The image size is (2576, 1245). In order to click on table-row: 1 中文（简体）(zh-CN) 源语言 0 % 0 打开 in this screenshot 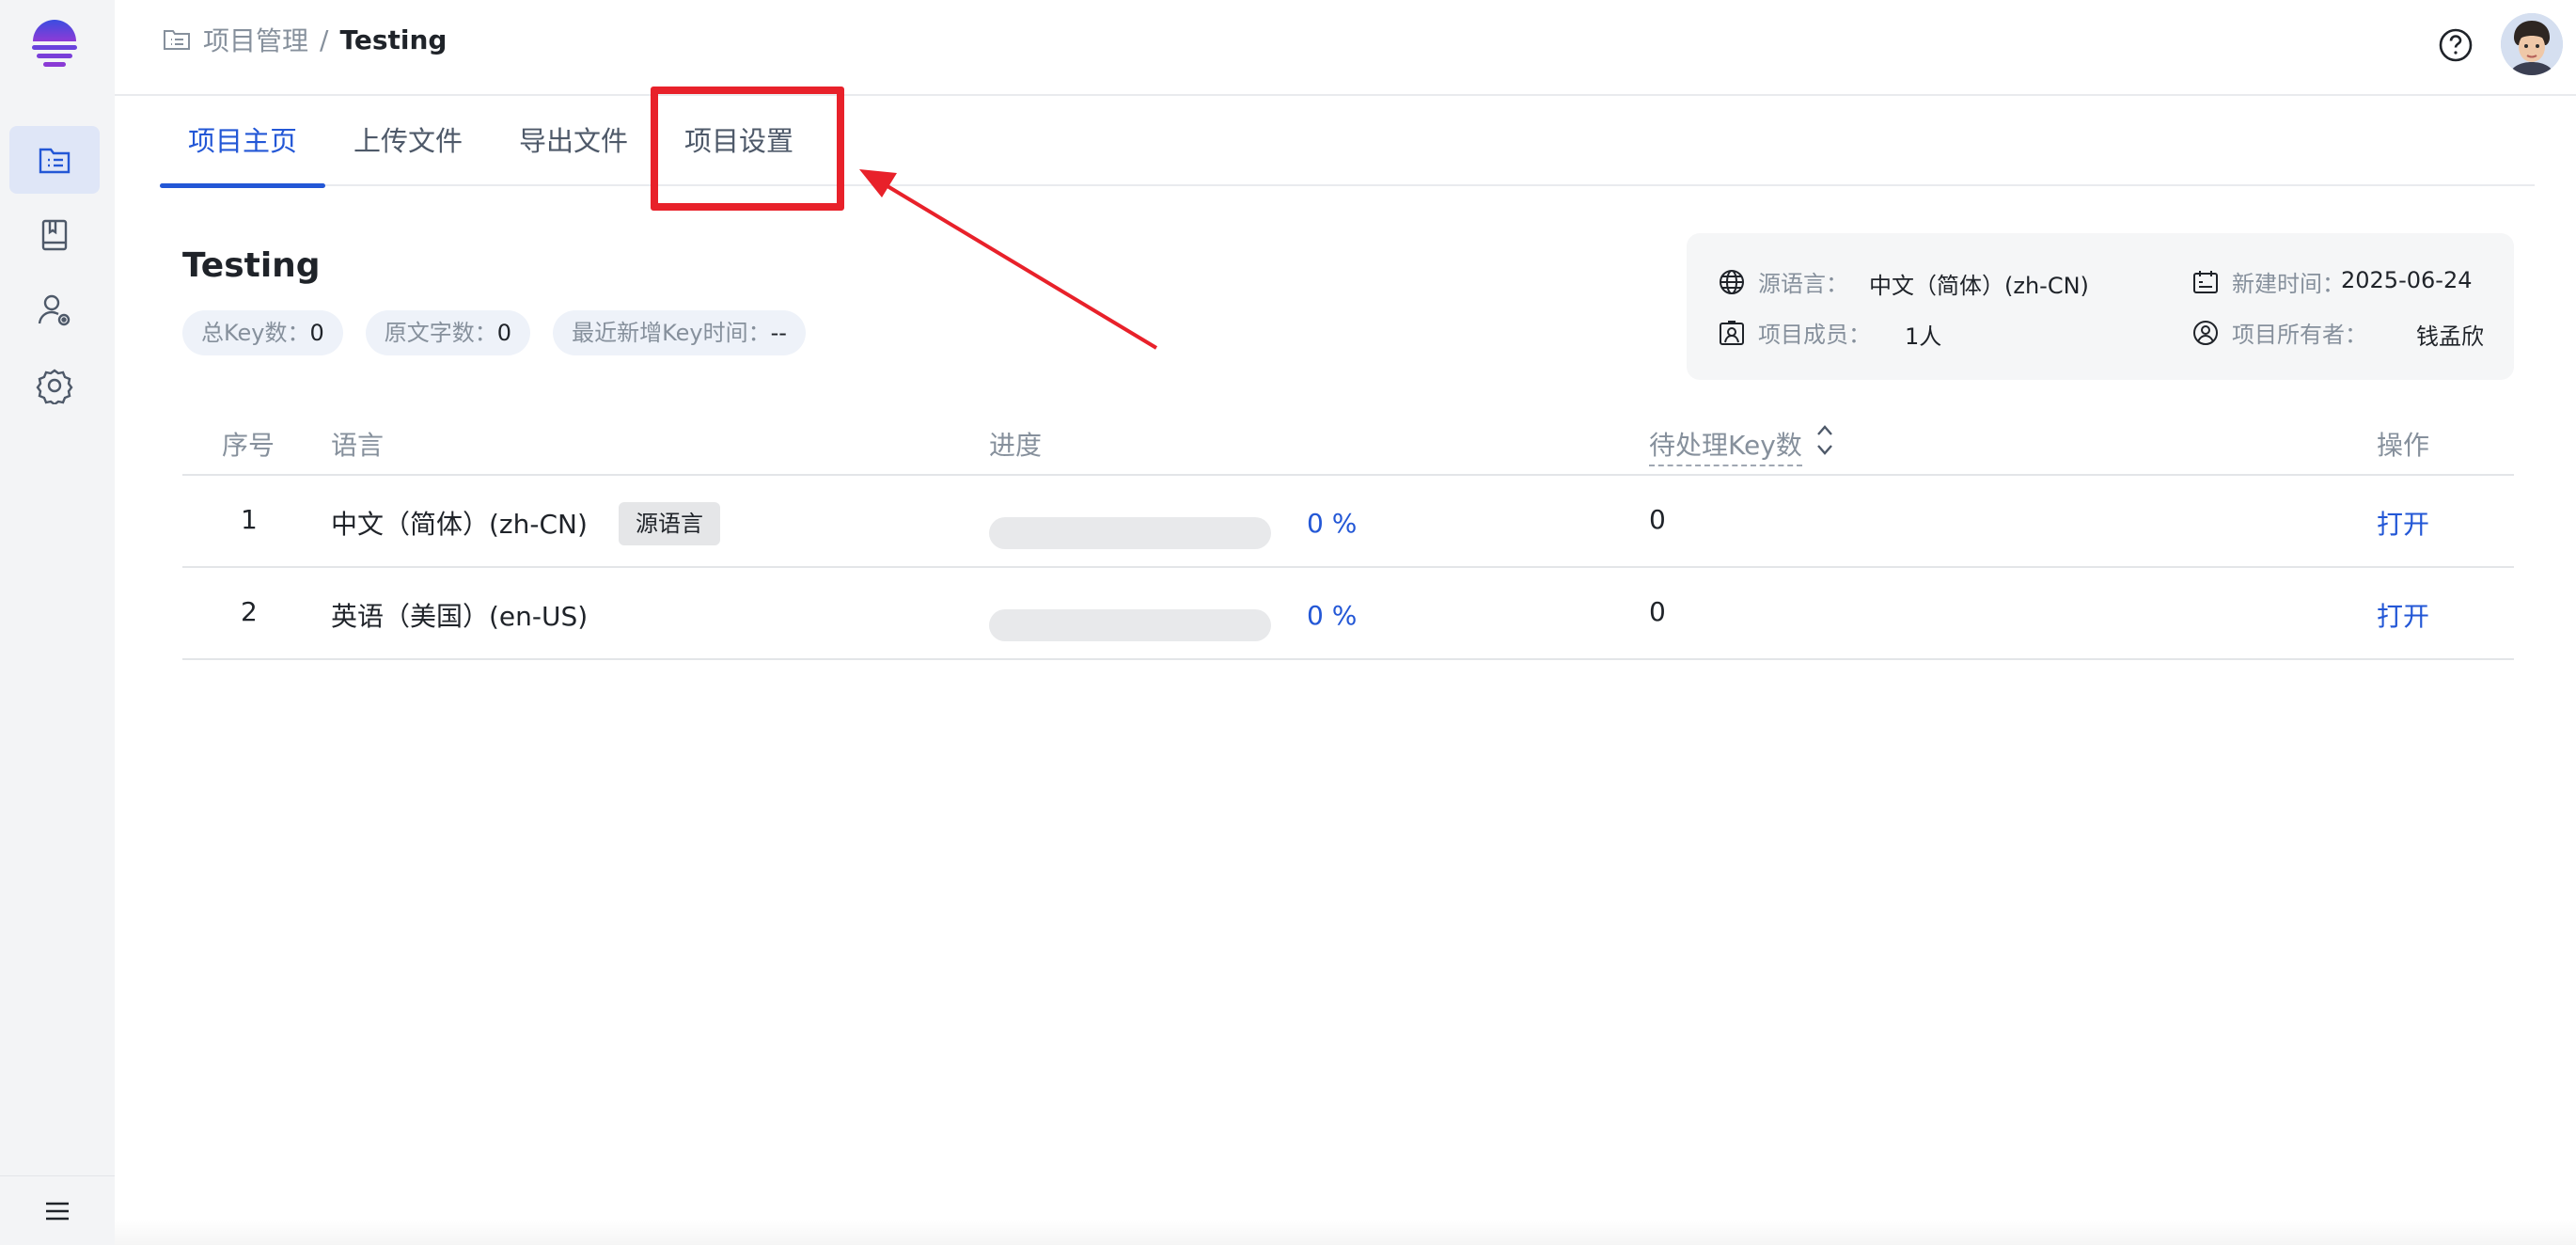, I will do `click(1348, 522)`.